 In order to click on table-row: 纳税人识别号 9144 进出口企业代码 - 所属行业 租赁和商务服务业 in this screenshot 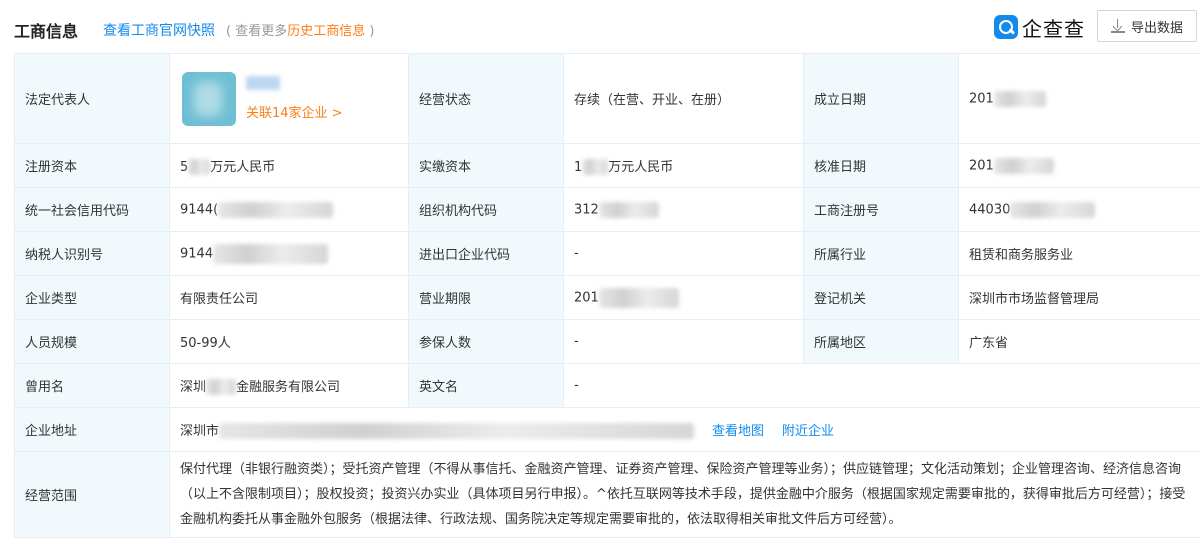, I will do `click(607, 253)`.